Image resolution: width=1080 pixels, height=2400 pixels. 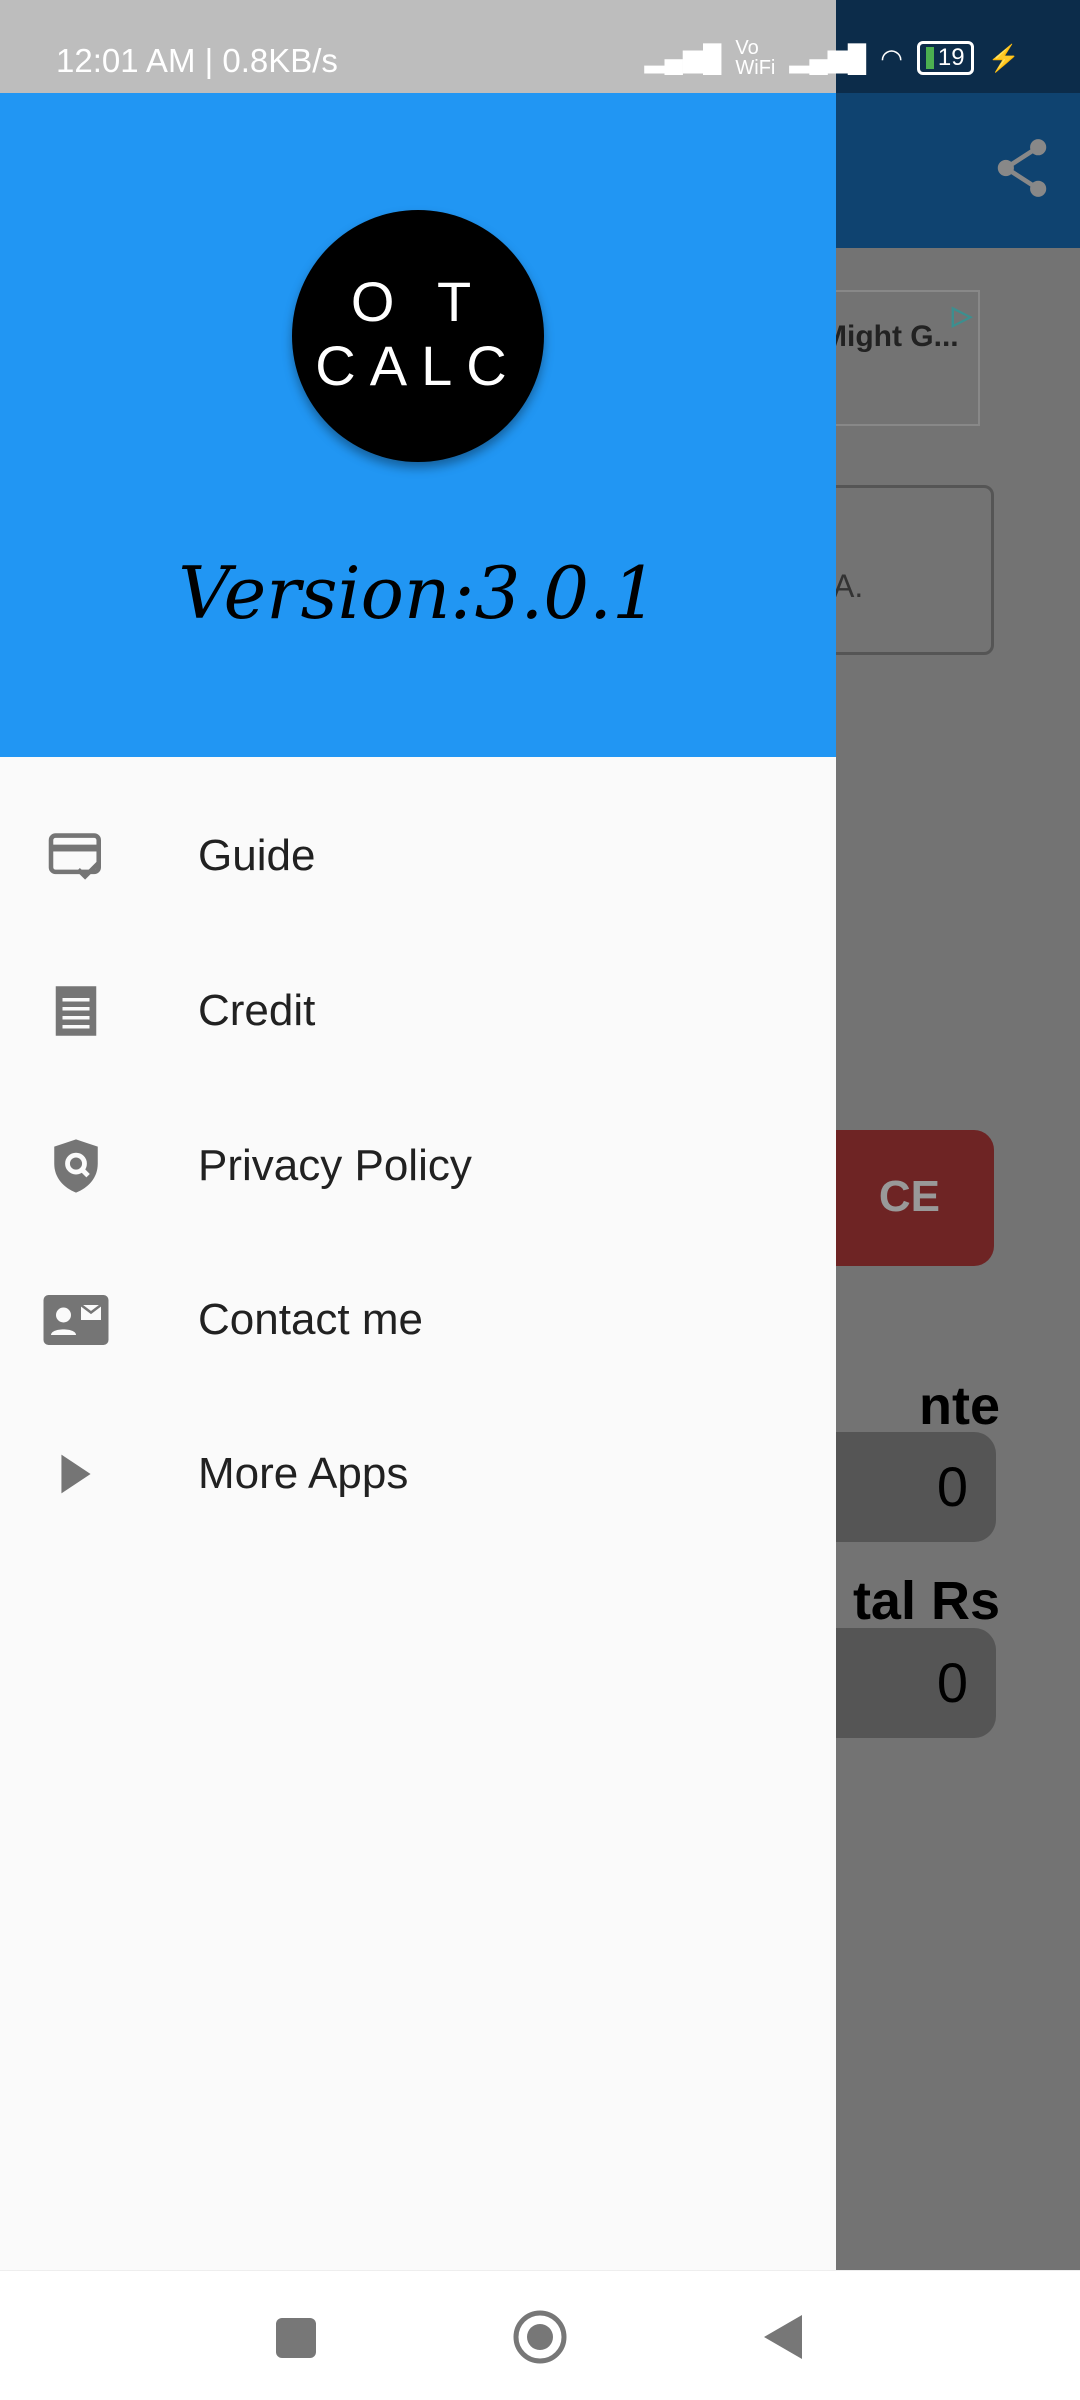 What do you see at coordinates (296, 2340) in the screenshot?
I see `recents-button` at bounding box center [296, 2340].